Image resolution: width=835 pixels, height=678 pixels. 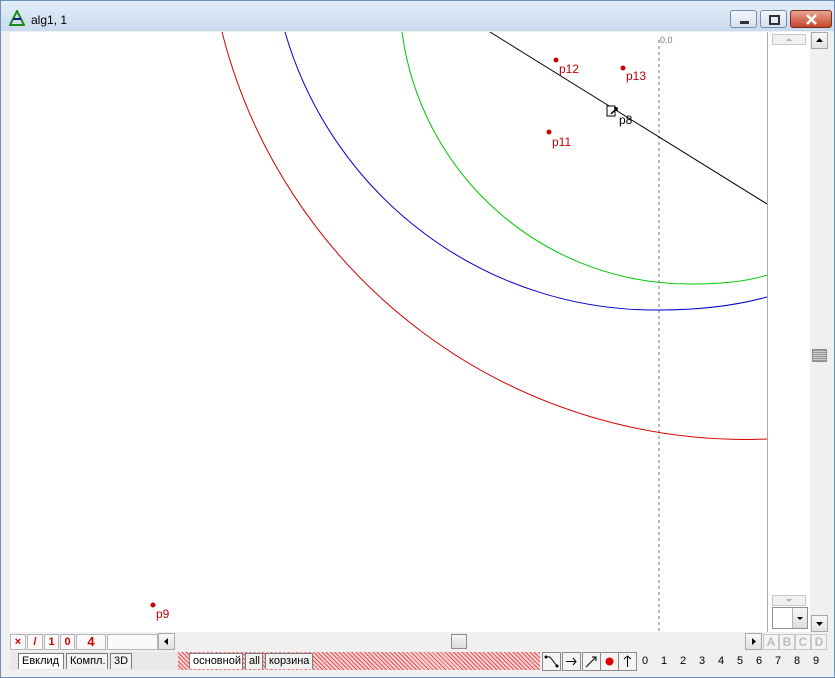 I want to click on layer-combo, so click(x=790, y=618).